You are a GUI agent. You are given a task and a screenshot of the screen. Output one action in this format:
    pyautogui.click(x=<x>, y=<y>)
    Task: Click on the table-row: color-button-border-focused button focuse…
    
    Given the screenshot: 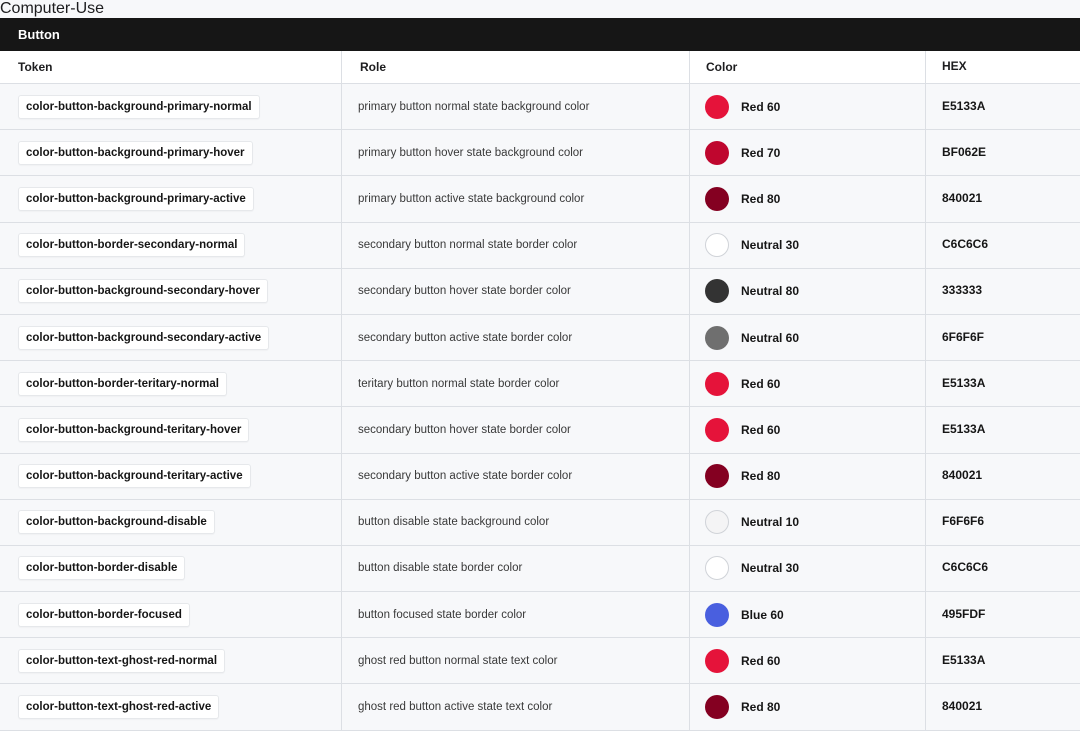 What is the action you would take?
    pyautogui.click(x=540, y=615)
    